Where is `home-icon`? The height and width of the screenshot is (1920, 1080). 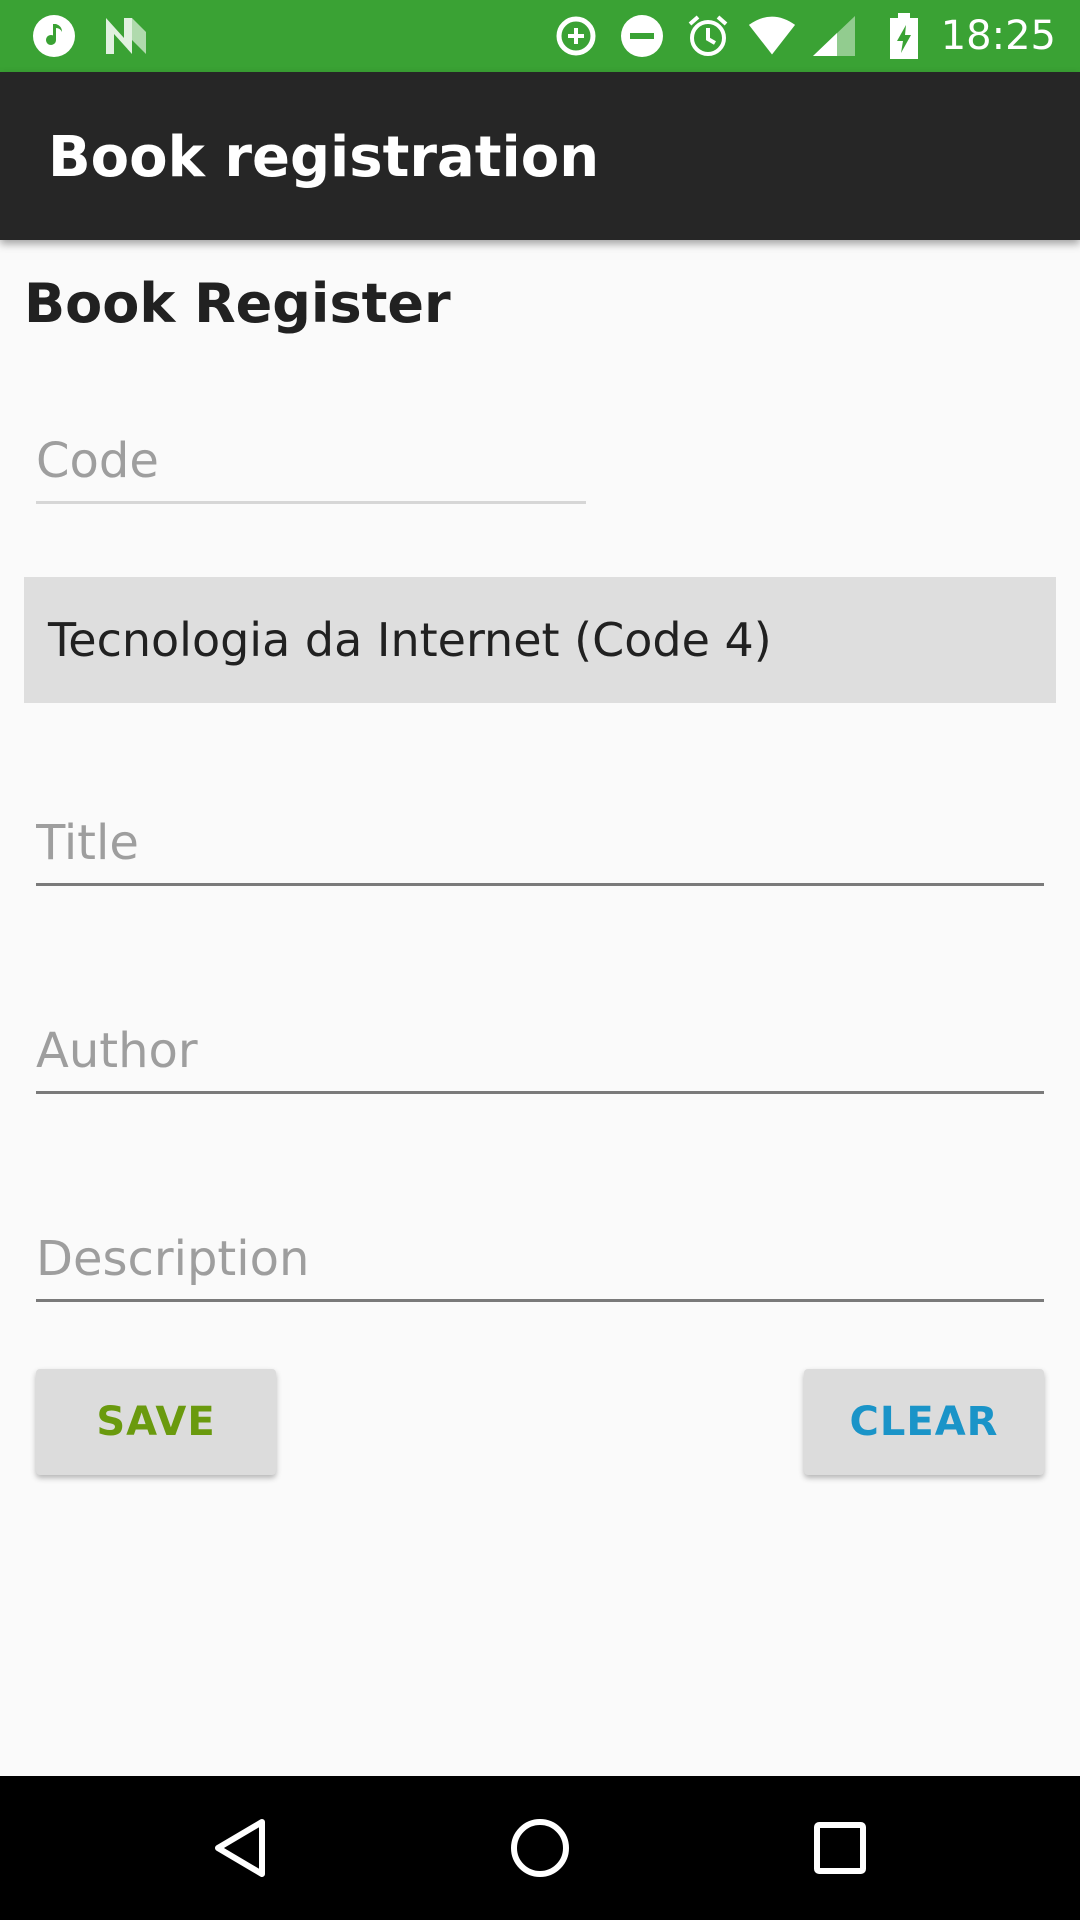 home-icon is located at coordinates (540, 1848).